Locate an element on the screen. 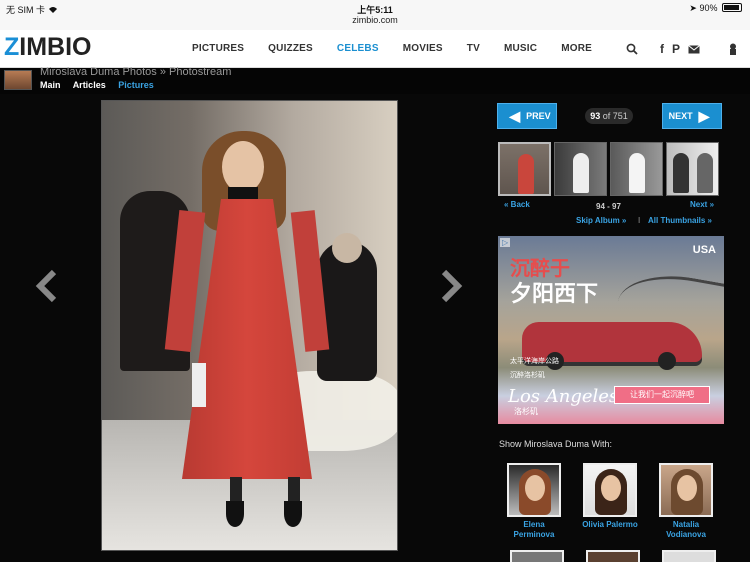 The height and width of the screenshot is (562, 750). next-button: NEXT ▶ is located at coordinates (692, 116).